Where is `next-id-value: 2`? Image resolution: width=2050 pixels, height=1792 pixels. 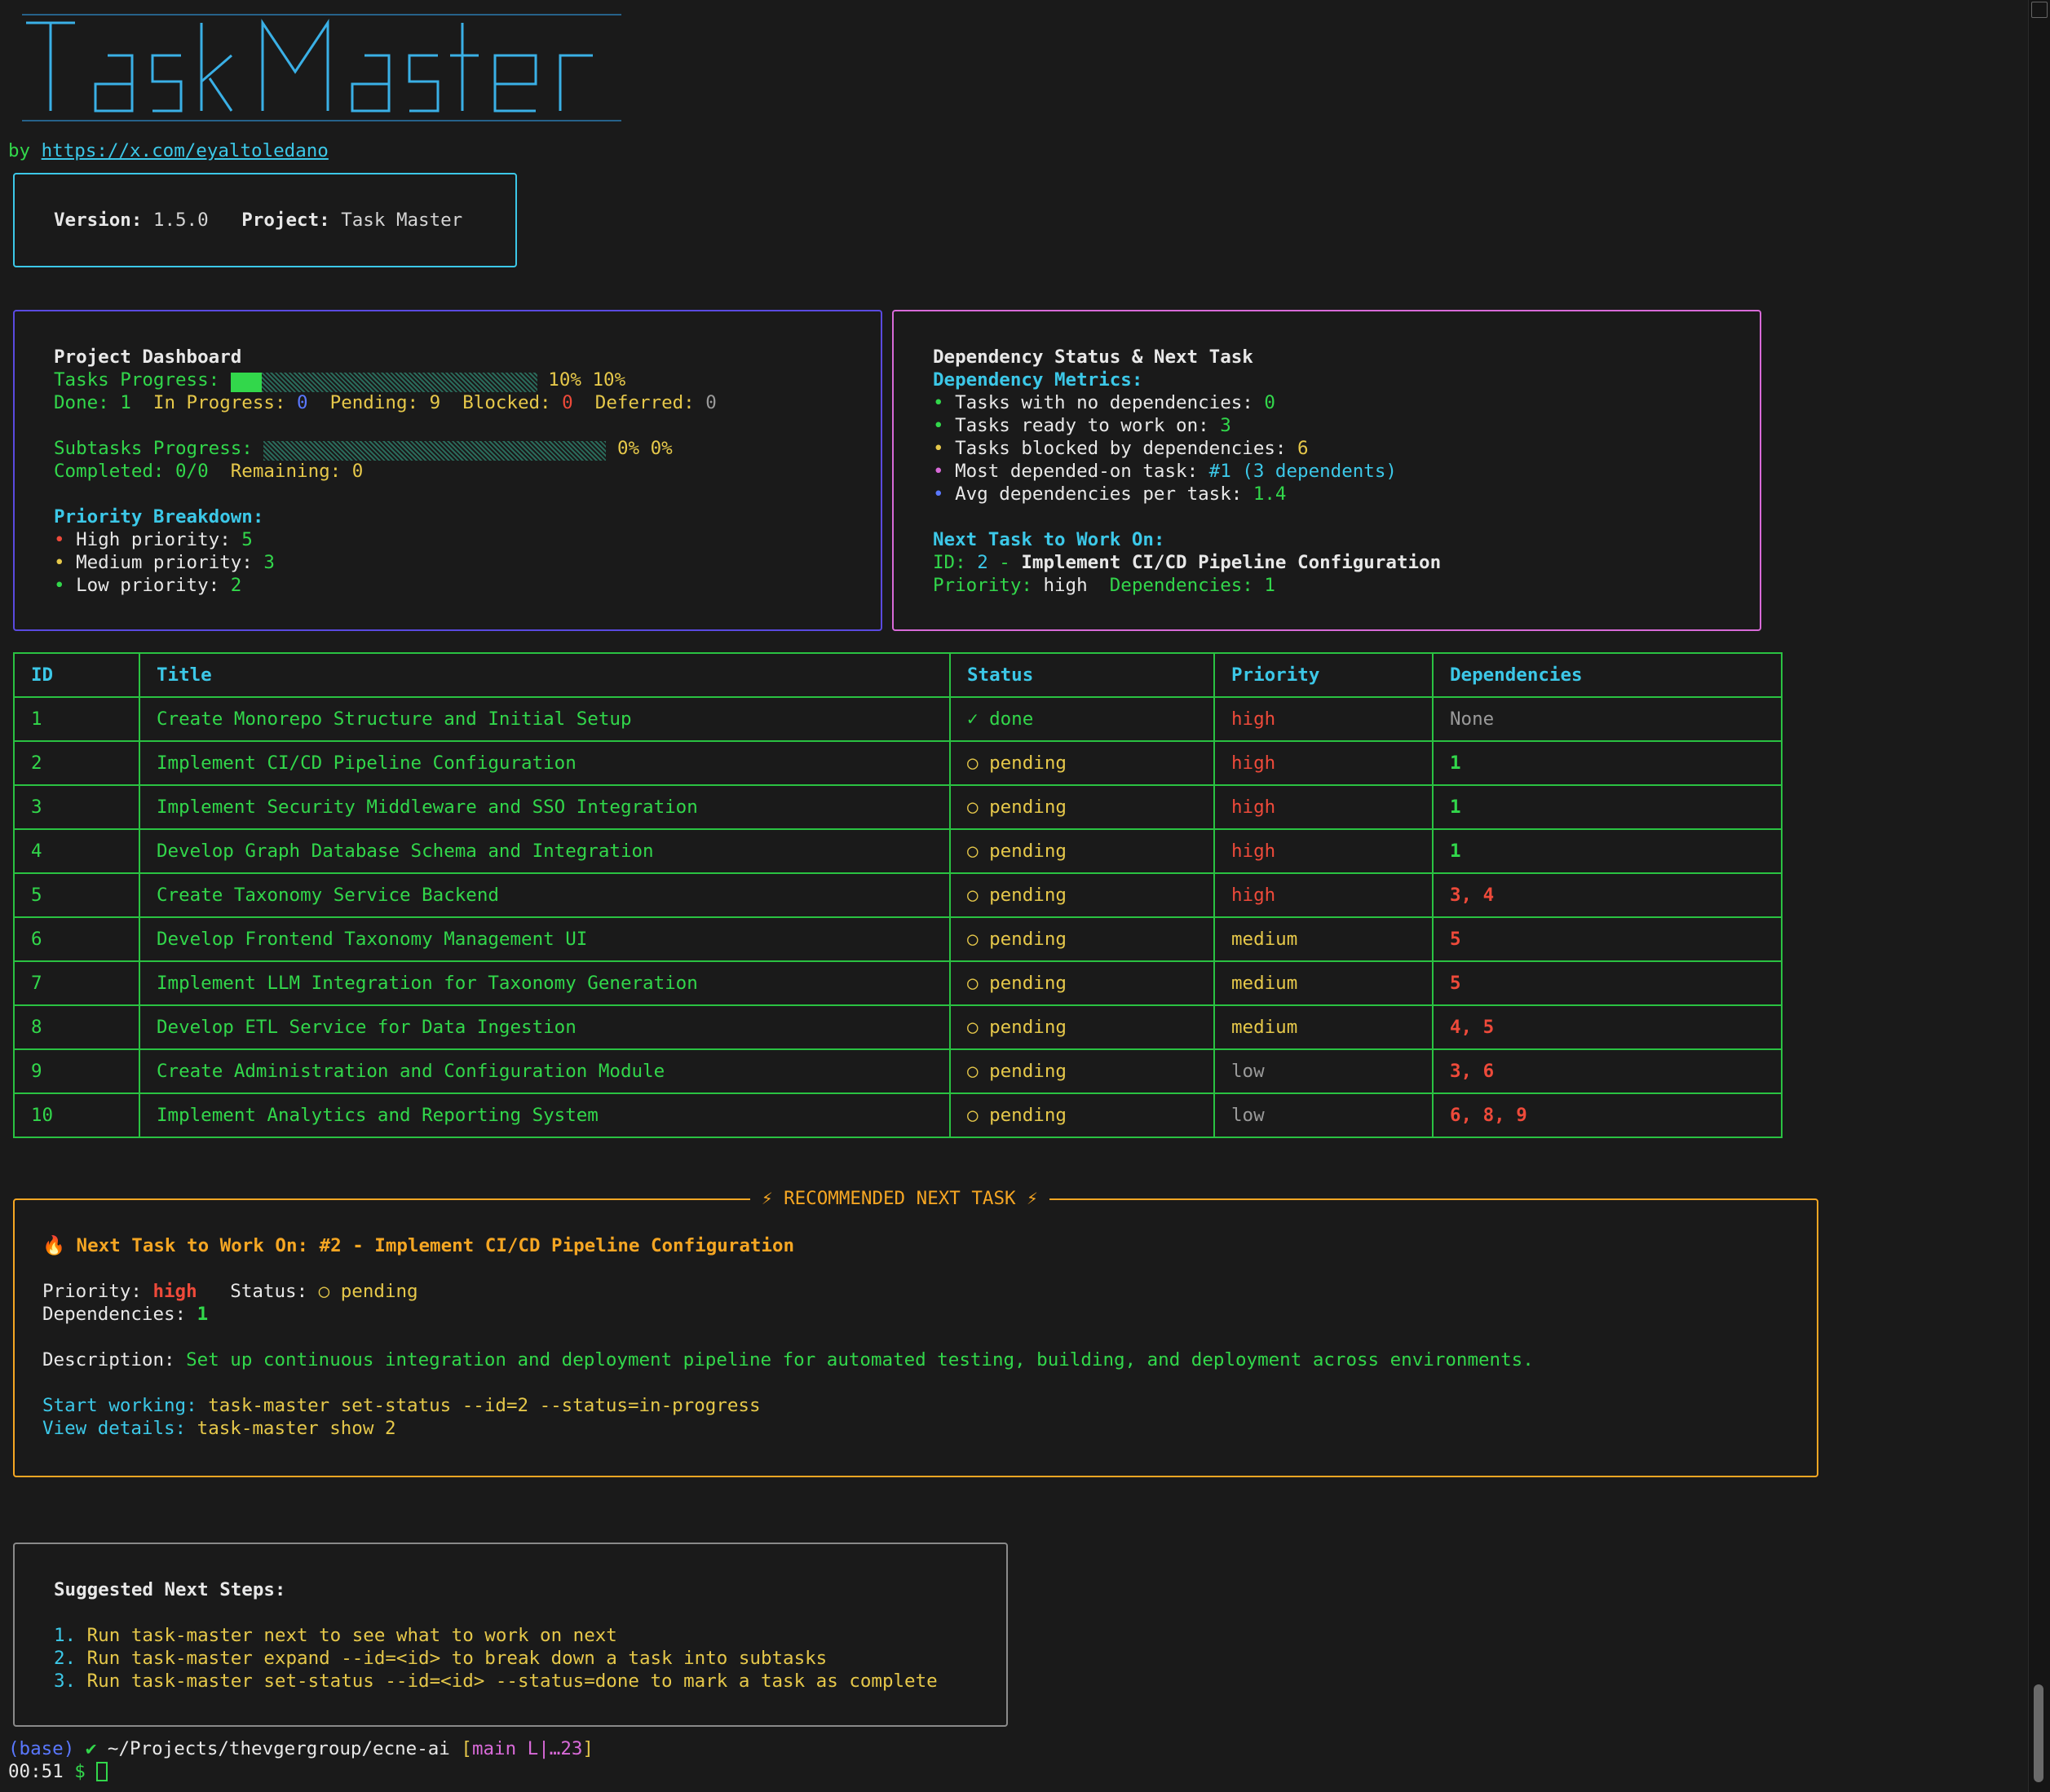 next-id-value: 2 is located at coordinates (982, 562).